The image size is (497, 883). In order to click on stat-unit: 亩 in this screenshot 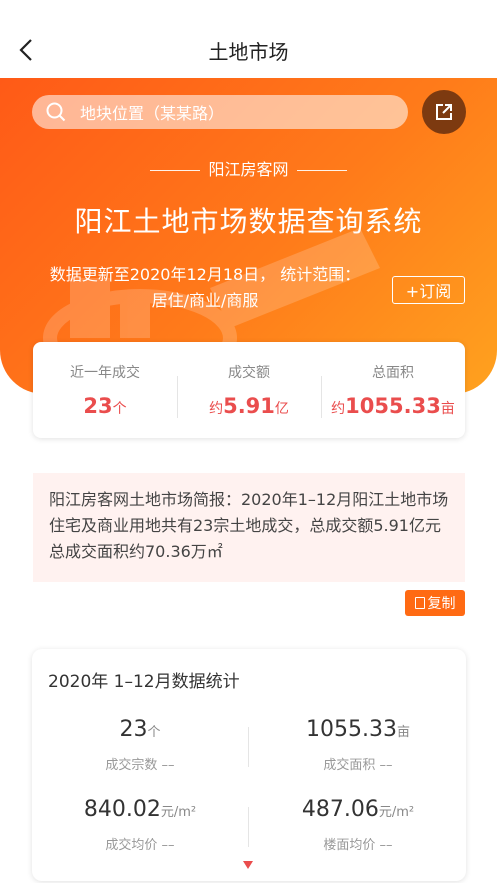, I will do `click(403, 732)`.